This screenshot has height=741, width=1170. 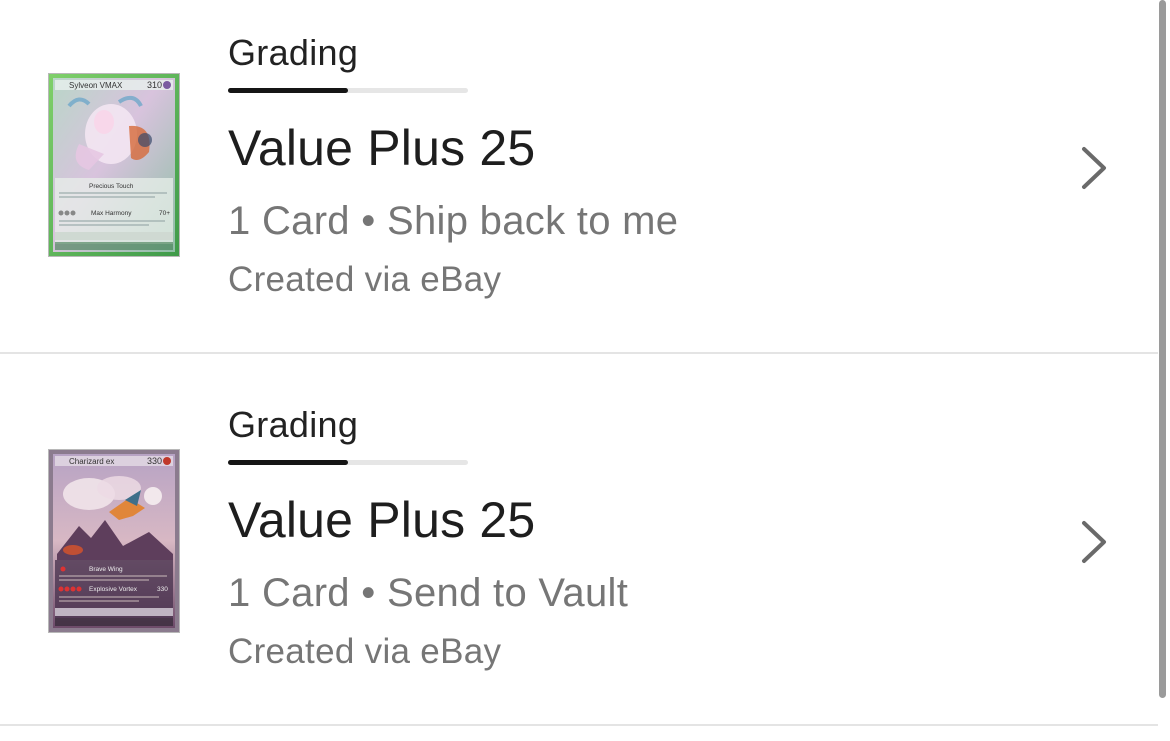 What do you see at coordinates (154, 461) in the screenshot?
I see `card-hp-text: 330` at bounding box center [154, 461].